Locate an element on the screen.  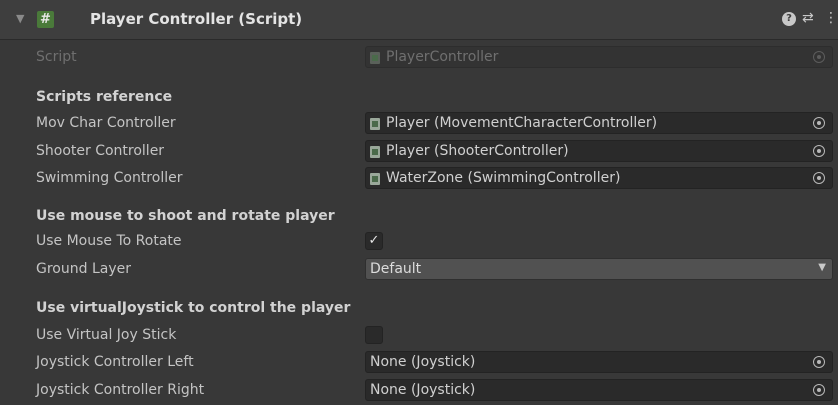
mov-char-value: Player (MovementCharacterController) is located at coordinates (522, 123).